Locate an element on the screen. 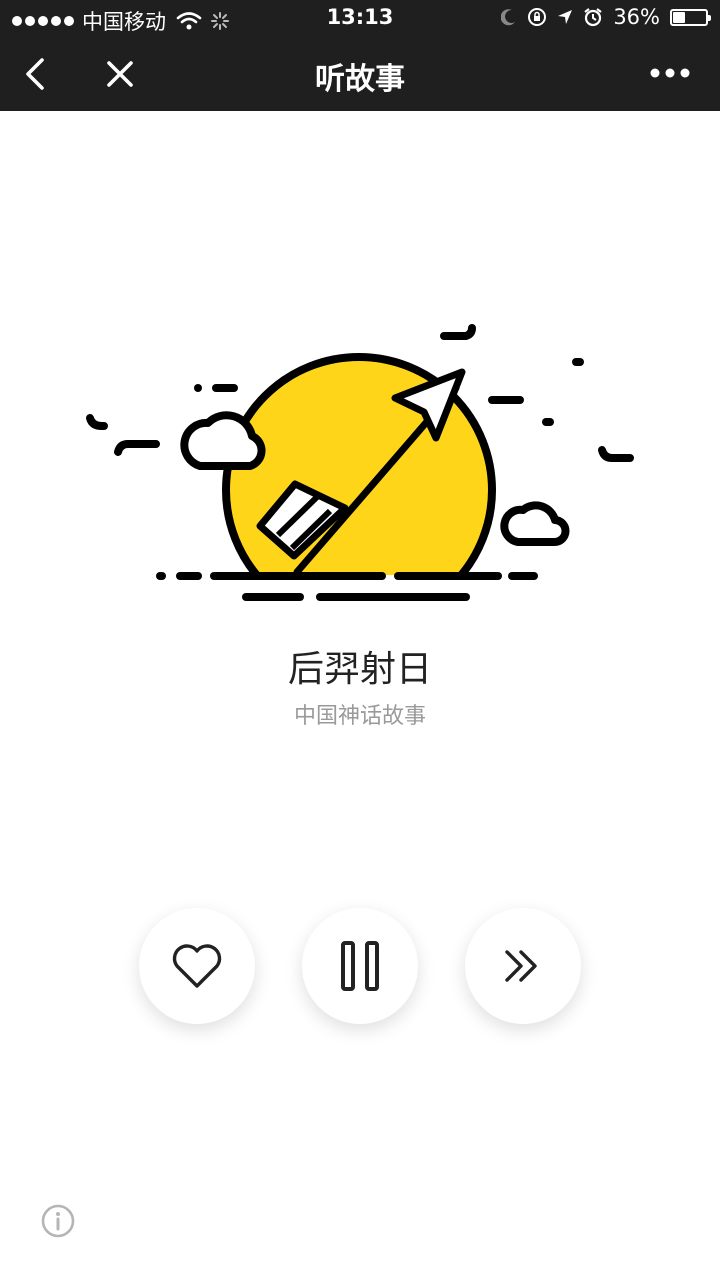 The image size is (720, 1280). info-button is located at coordinates (58, 1221).